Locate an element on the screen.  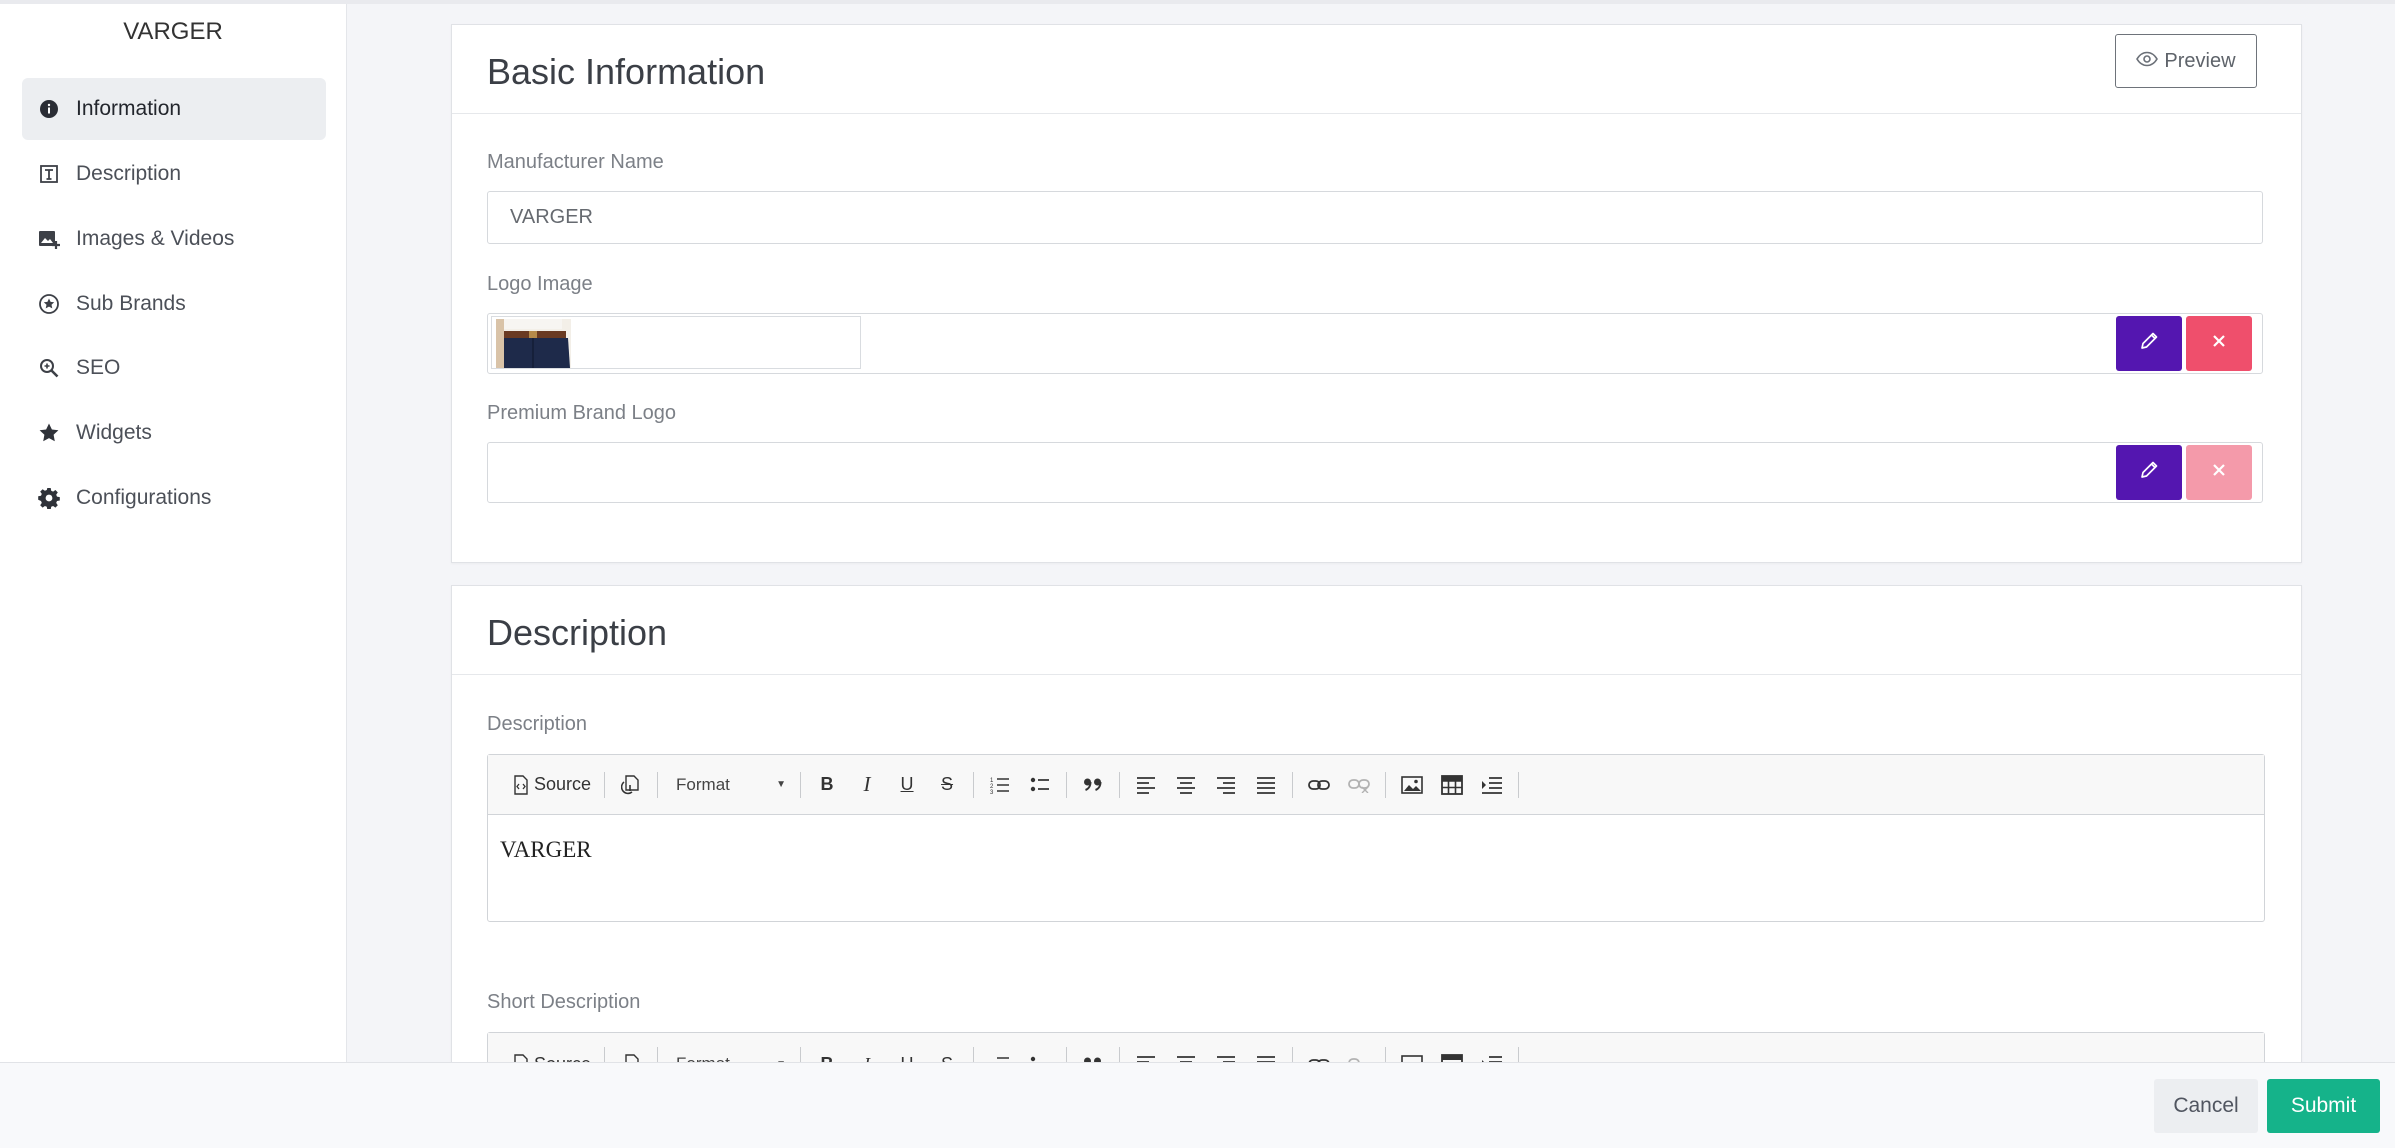
source-label: Source is located at coordinates (563, 784).